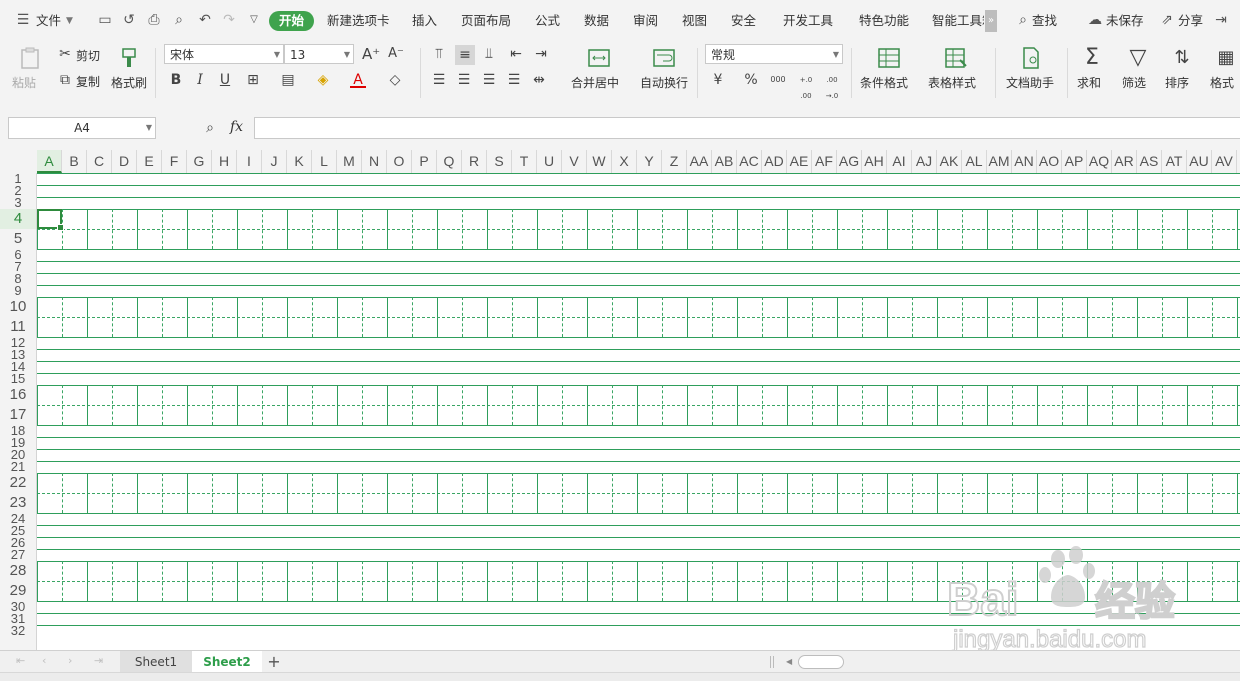  Describe the element at coordinates (1092, 58) in the screenshot. I see `sum-icon: Σ` at that location.